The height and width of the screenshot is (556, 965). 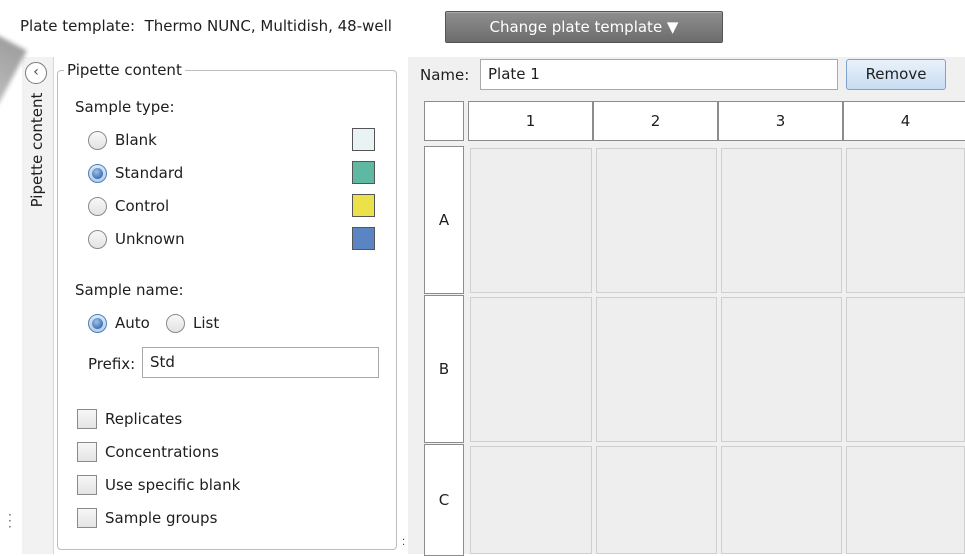 I want to click on column-header-1: 1, so click(x=530, y=121).